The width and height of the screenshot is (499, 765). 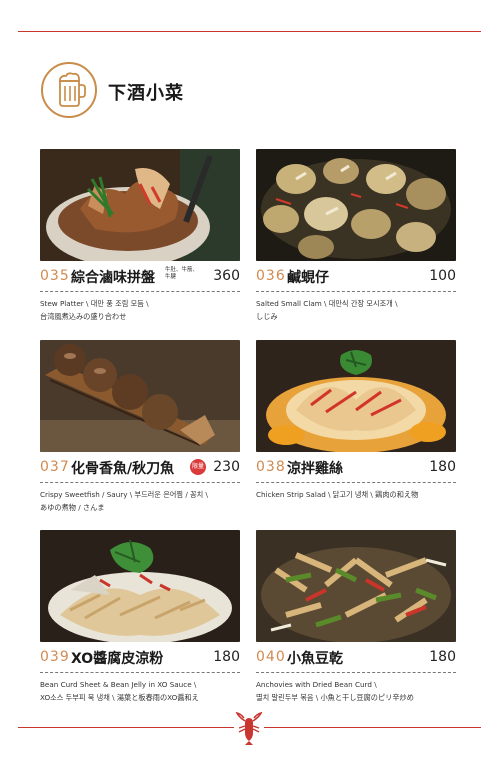 I want to click on dish-number: 039, so click(x=55, y=657).